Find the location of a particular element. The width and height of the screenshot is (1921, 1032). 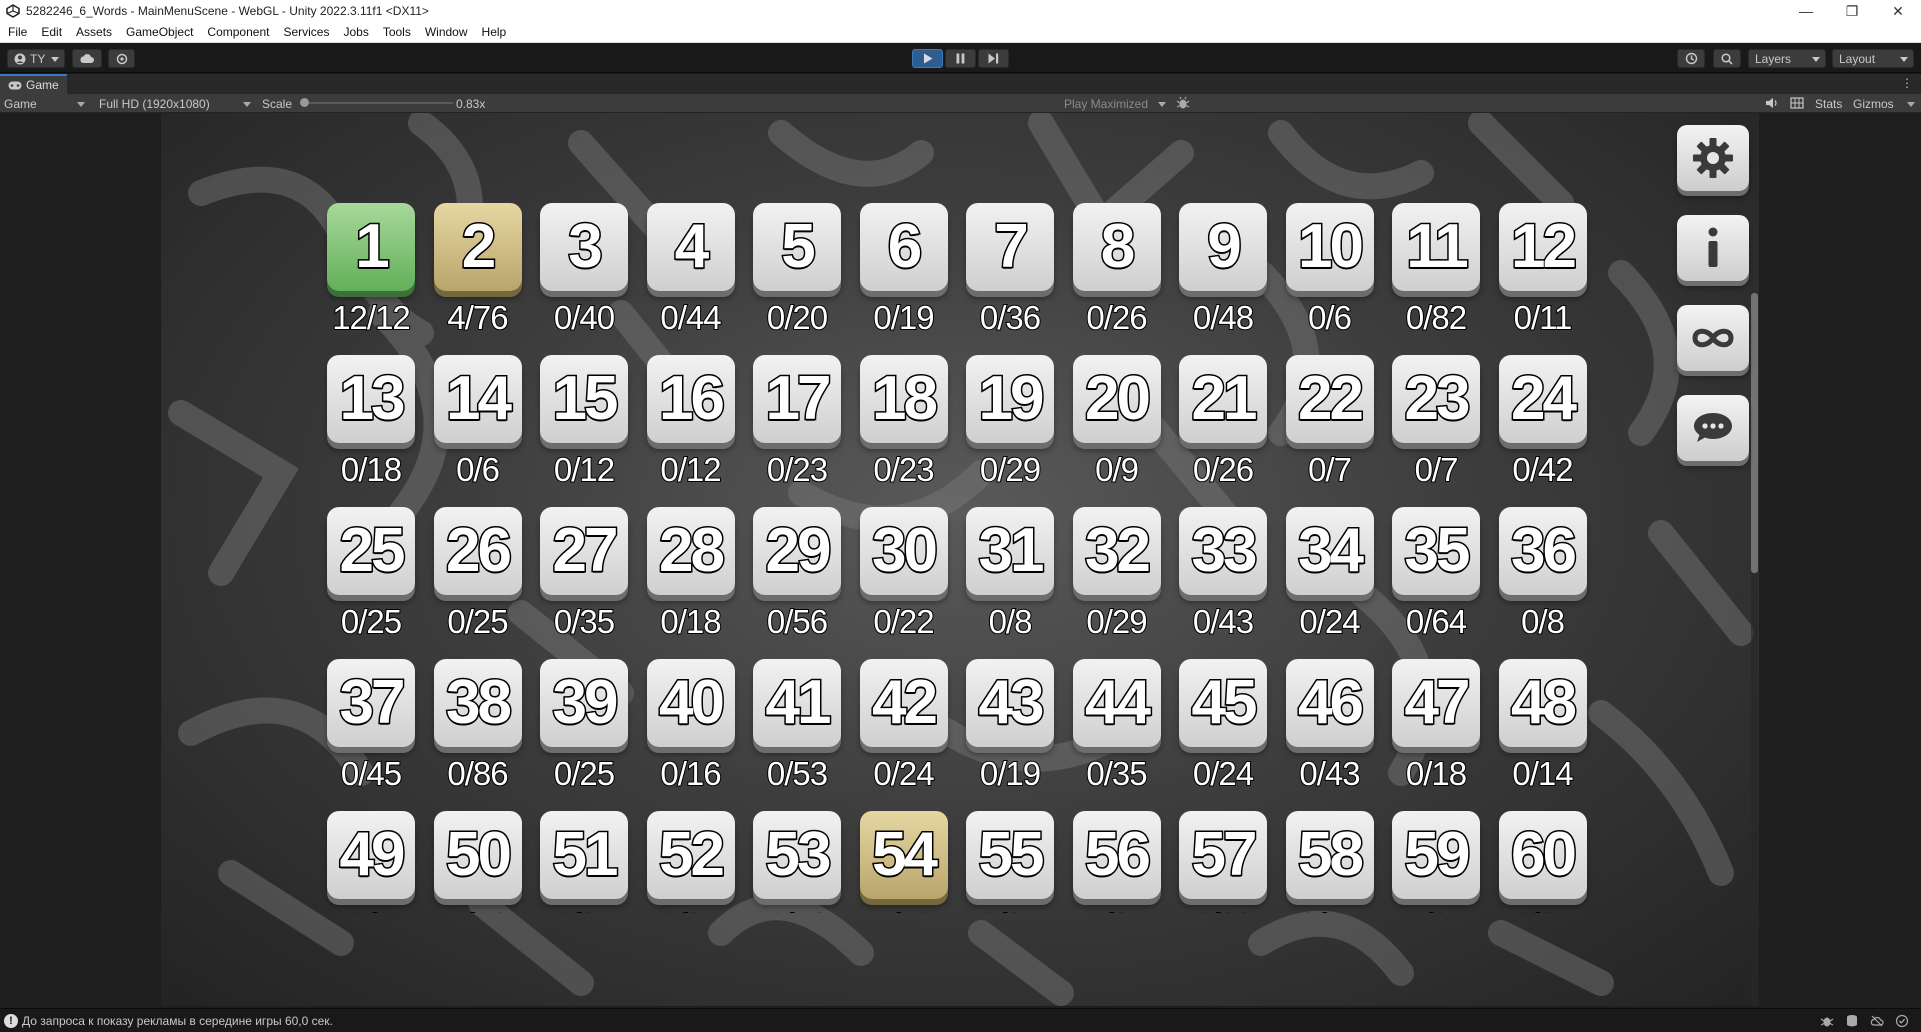

level-tile: 38 is located at coordinates (477, 703).